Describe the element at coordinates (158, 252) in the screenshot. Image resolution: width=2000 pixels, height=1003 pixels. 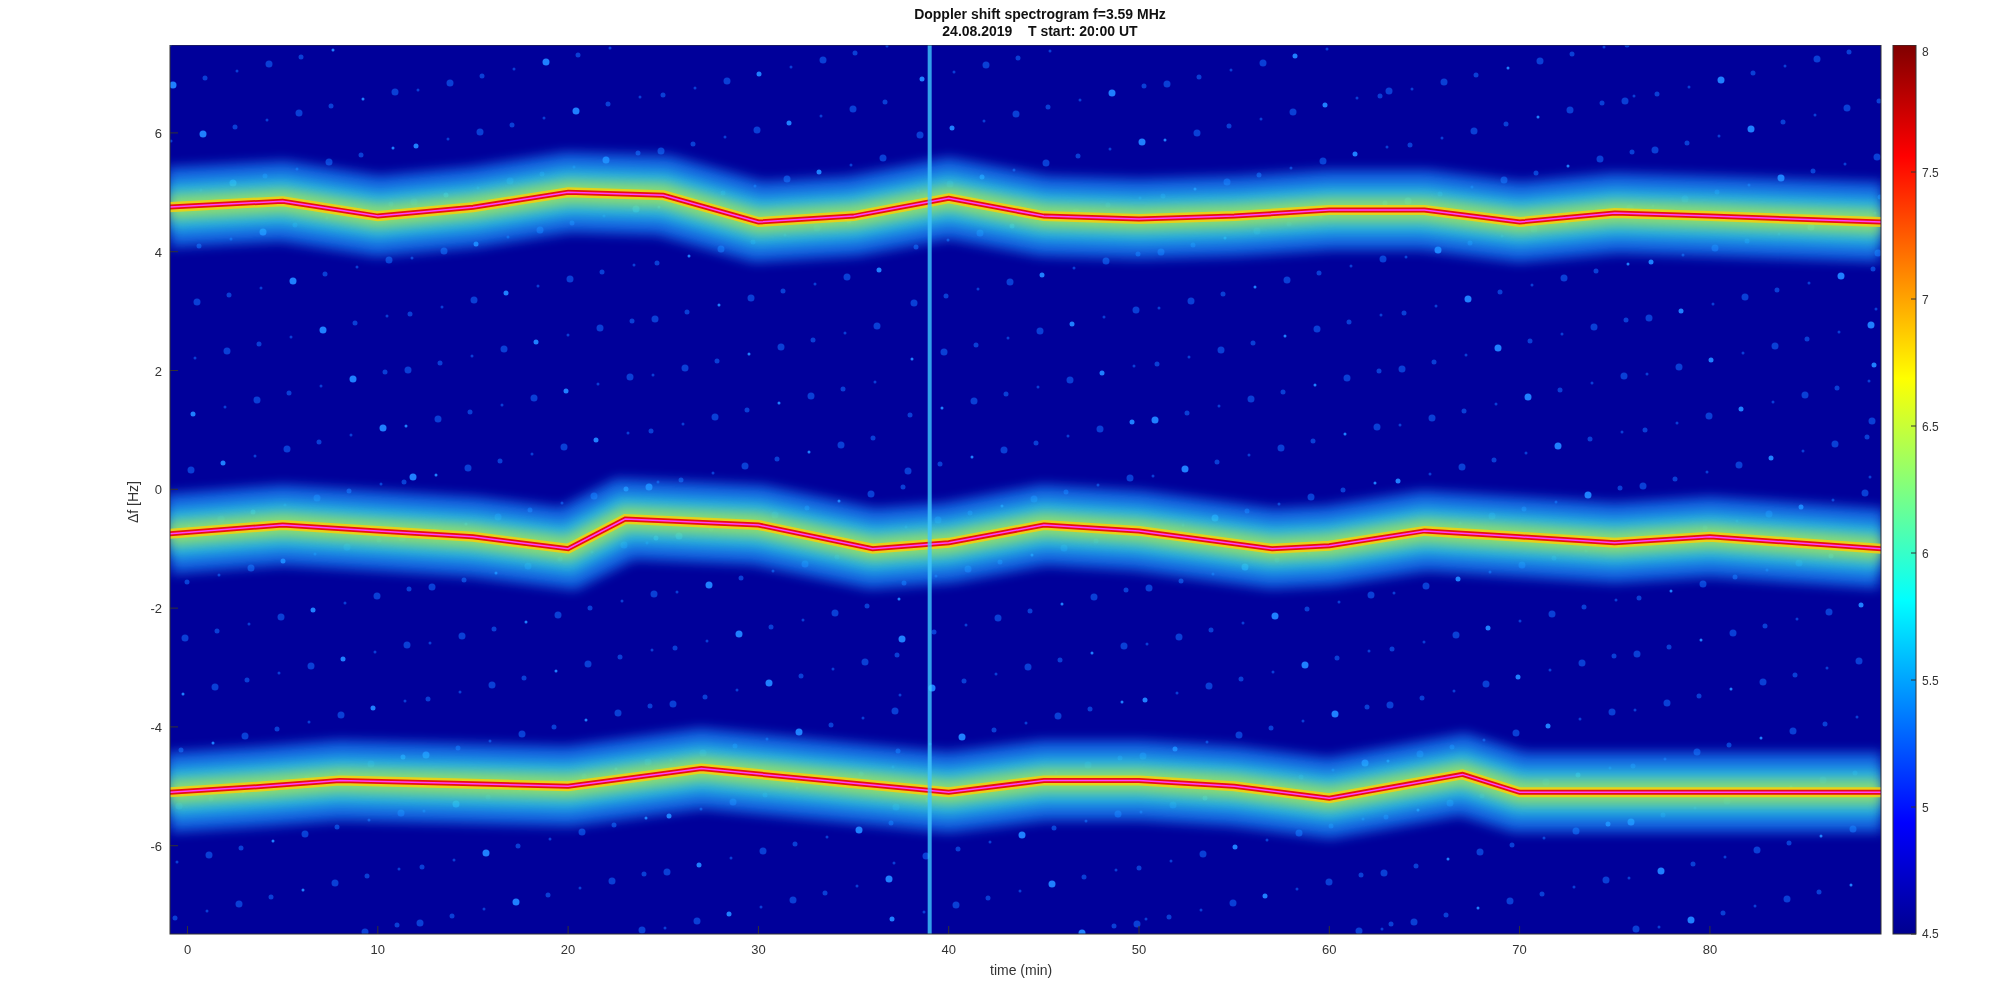
I see `y-tick-label: 4` at that location.